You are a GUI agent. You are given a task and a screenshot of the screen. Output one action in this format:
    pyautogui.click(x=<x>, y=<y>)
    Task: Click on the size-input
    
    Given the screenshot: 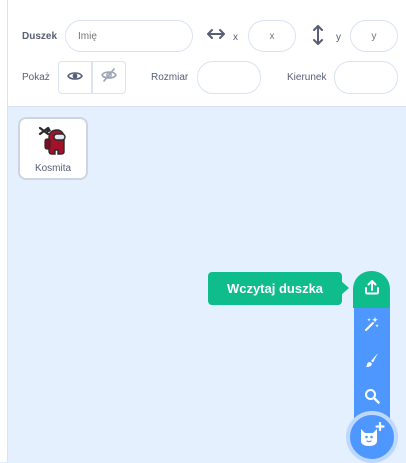 What is the action you would take?
    pyautogui.click(x=229, y=77)
    